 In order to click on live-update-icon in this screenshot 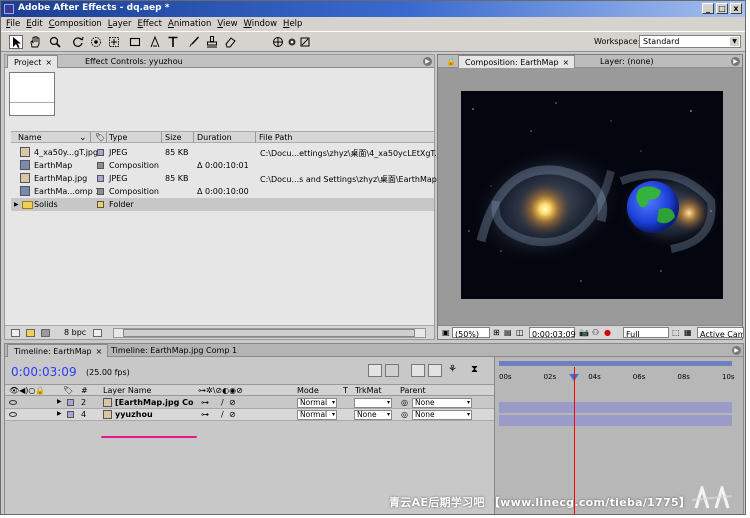, I will do `click(392, 370)`.